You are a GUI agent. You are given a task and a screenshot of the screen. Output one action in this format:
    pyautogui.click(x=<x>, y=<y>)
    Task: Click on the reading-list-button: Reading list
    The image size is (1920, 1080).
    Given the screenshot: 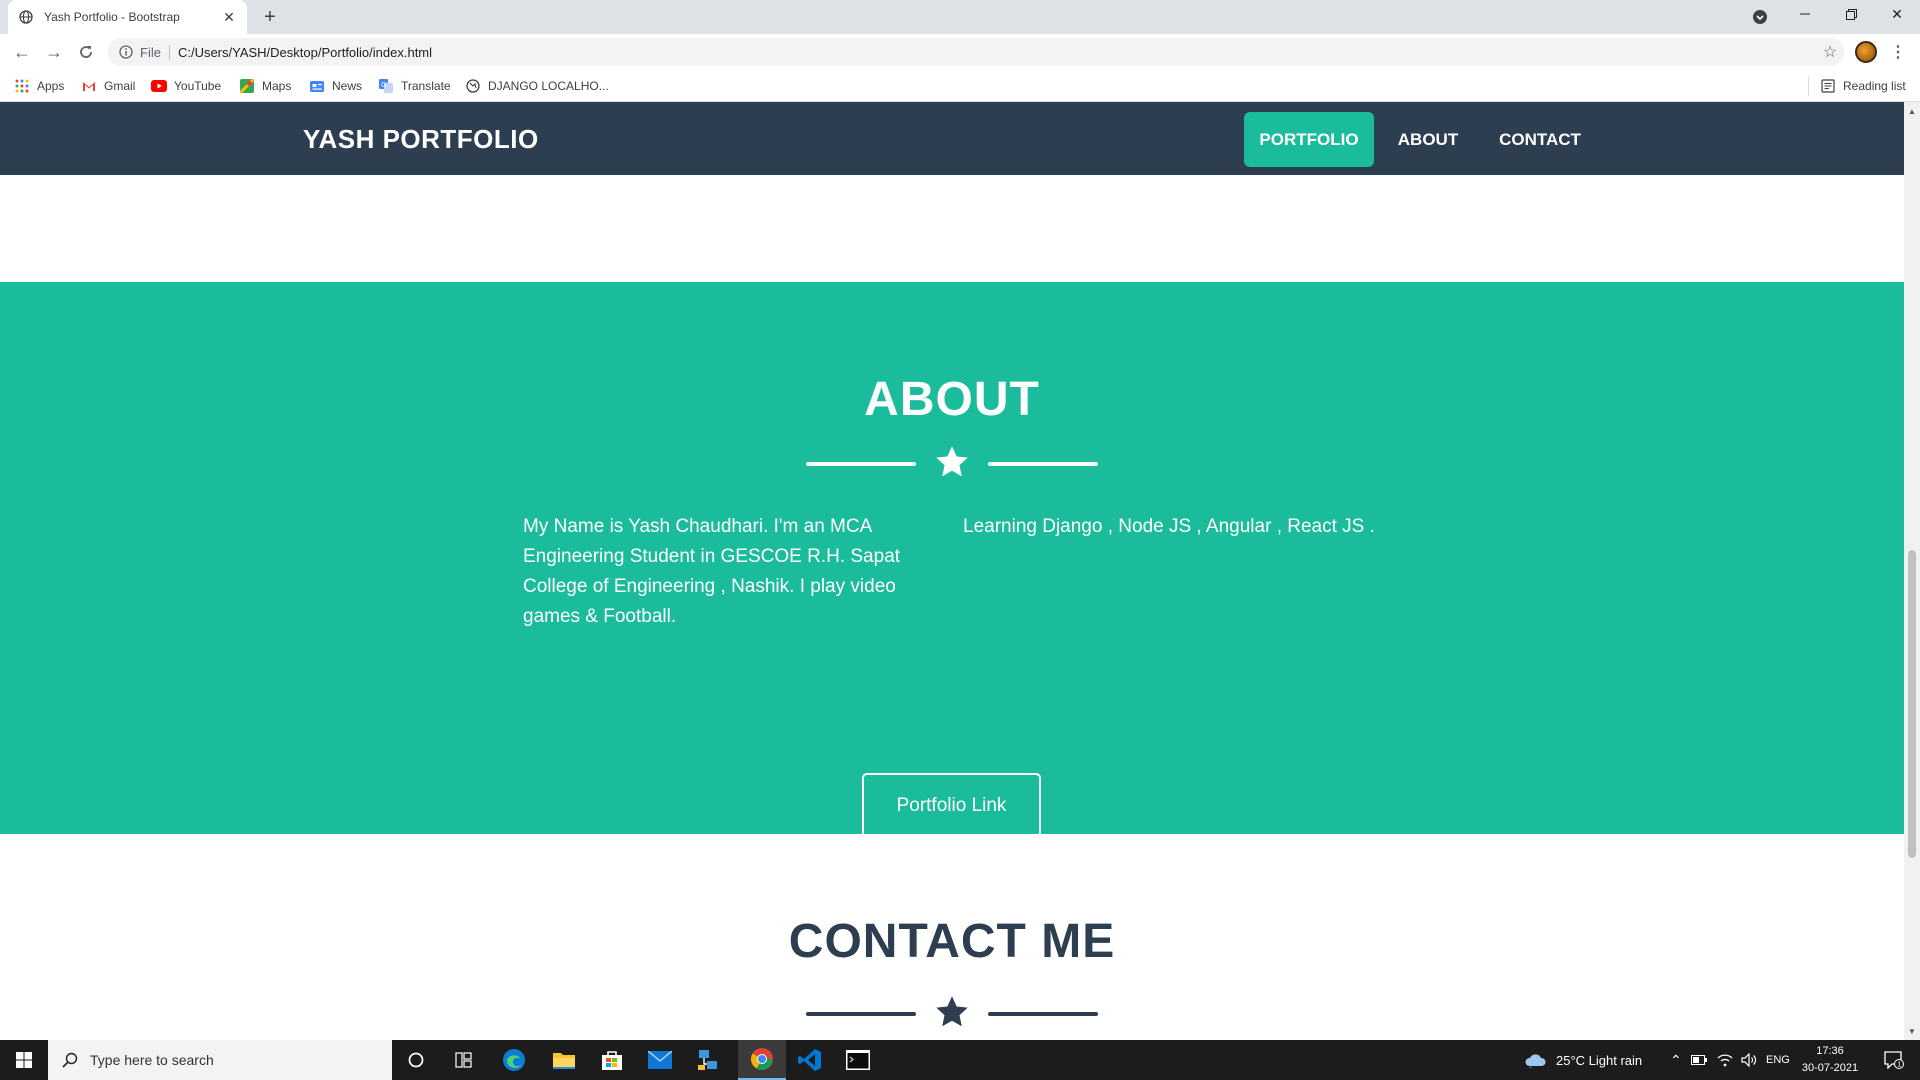 What is the action you would take?
    pyautogui.click(x=1863, y=86)
    